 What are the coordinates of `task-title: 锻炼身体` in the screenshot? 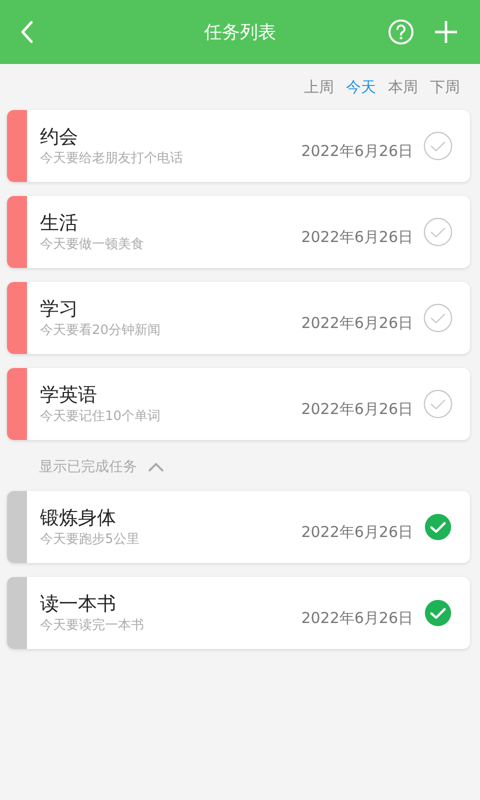 It's located at (78, 518).